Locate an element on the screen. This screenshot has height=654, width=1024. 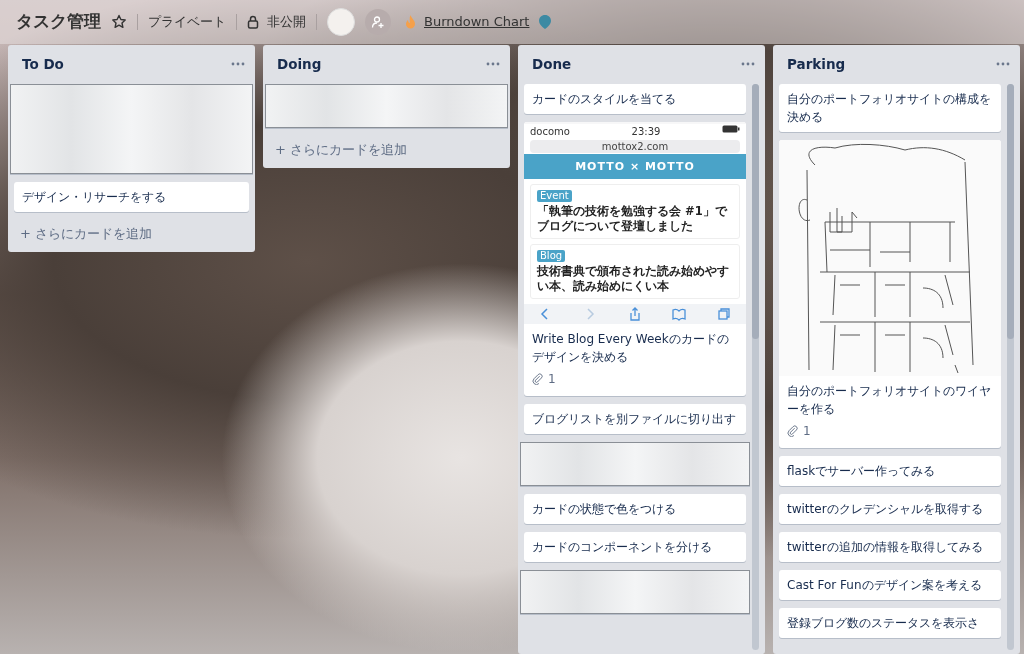
post-headline: 「執筆の技術を勉強する会 #1」でブログについて登壇しました is located at coordinates (633, 219).